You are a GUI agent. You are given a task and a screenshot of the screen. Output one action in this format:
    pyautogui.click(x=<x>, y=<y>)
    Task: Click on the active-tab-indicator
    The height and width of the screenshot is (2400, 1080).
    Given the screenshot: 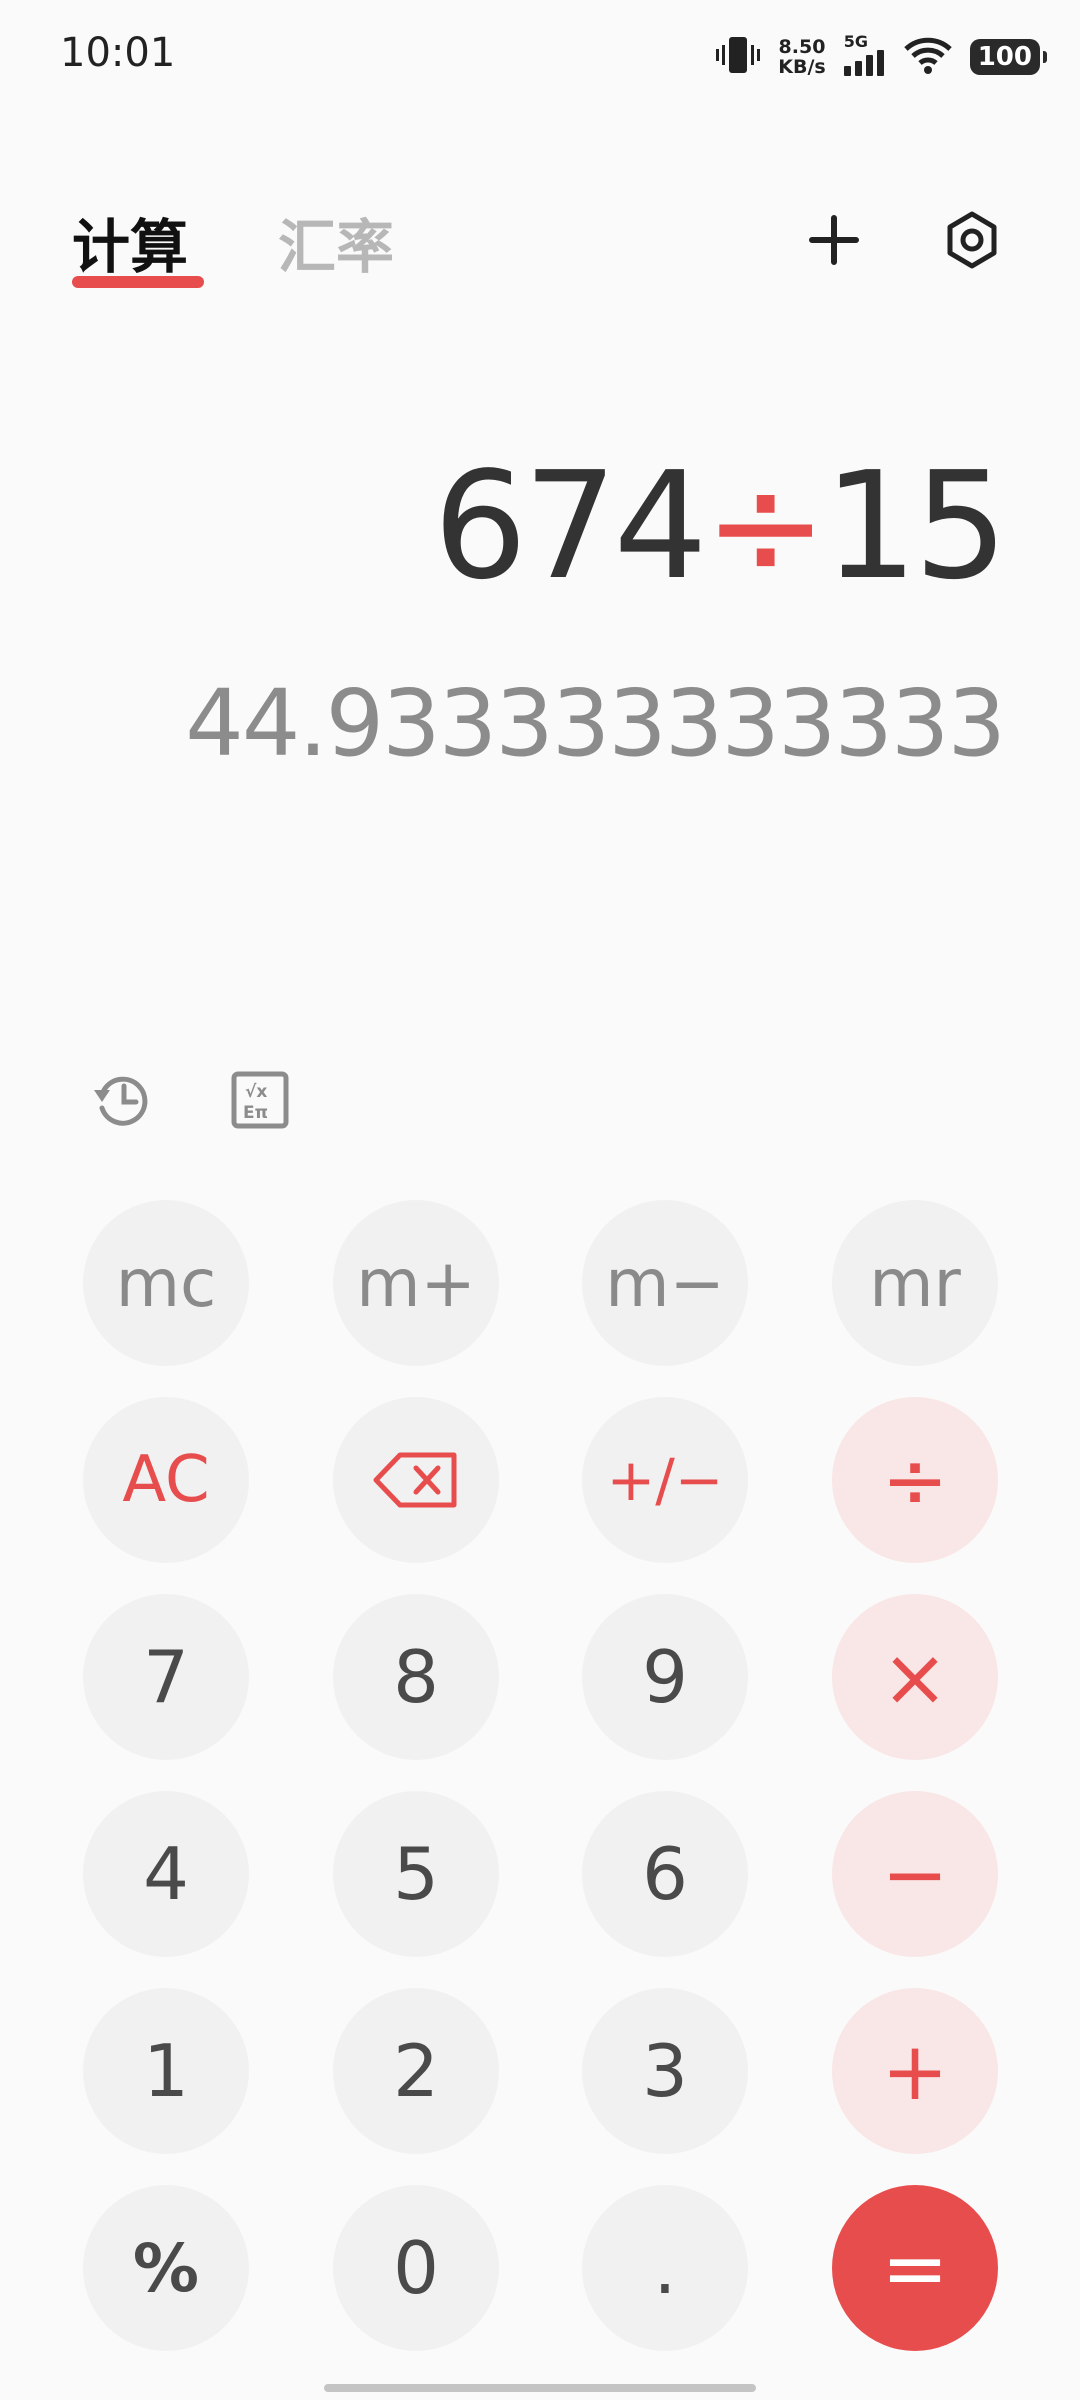 What is the action you would take?
    pyautogui.click(x=138, y=282)
    